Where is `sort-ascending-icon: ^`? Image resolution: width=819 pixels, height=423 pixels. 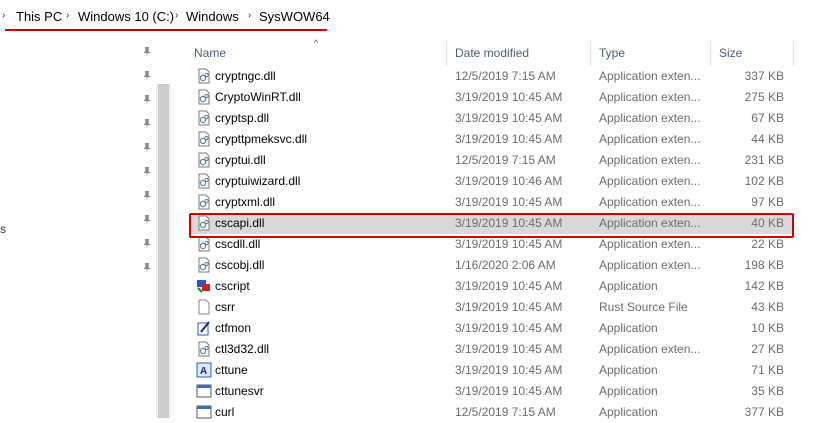
sort-ascending-icon: ^ is located at coordinates (316, 43).